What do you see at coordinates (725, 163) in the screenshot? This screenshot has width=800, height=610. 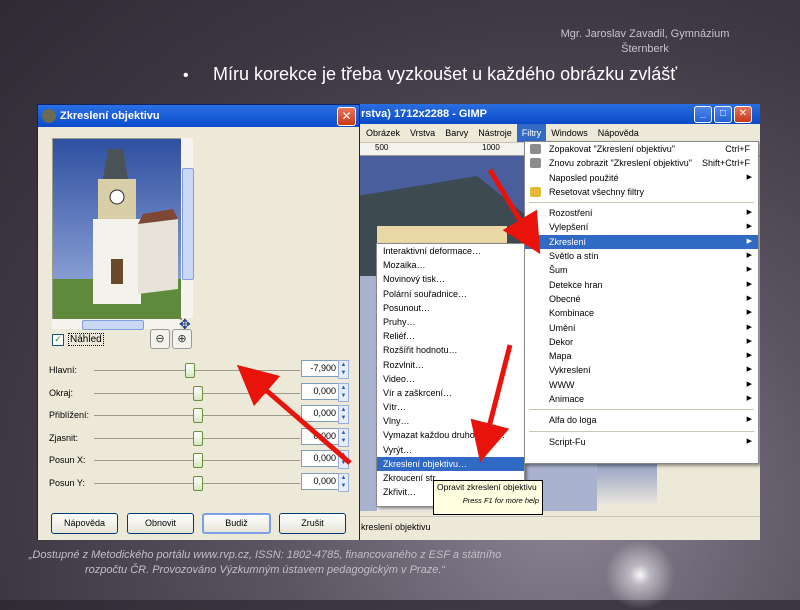 I see `menu-shortcut: Shift+Ctrl+F` at bounding box center [725, 163].